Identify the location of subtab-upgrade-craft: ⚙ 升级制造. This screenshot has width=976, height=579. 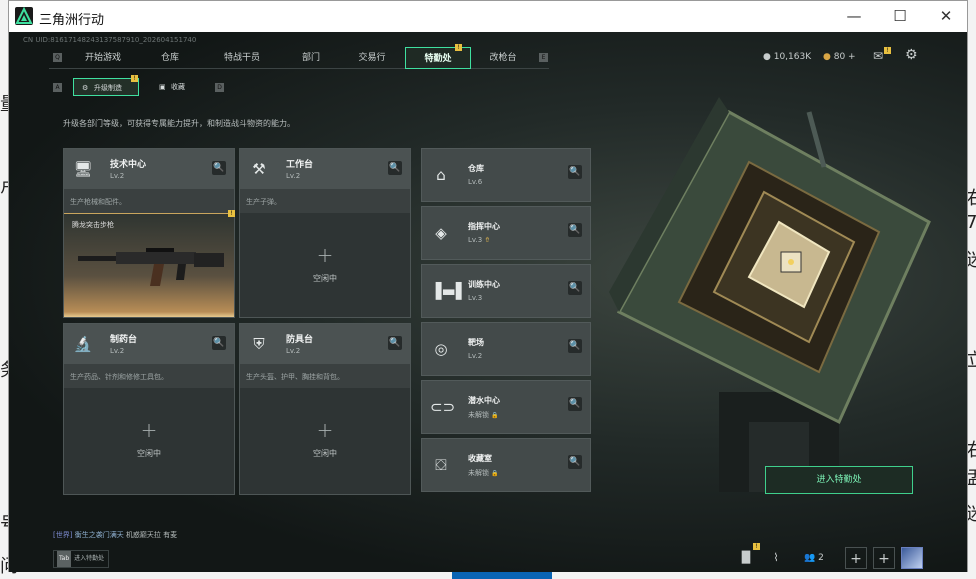
(106, 87).